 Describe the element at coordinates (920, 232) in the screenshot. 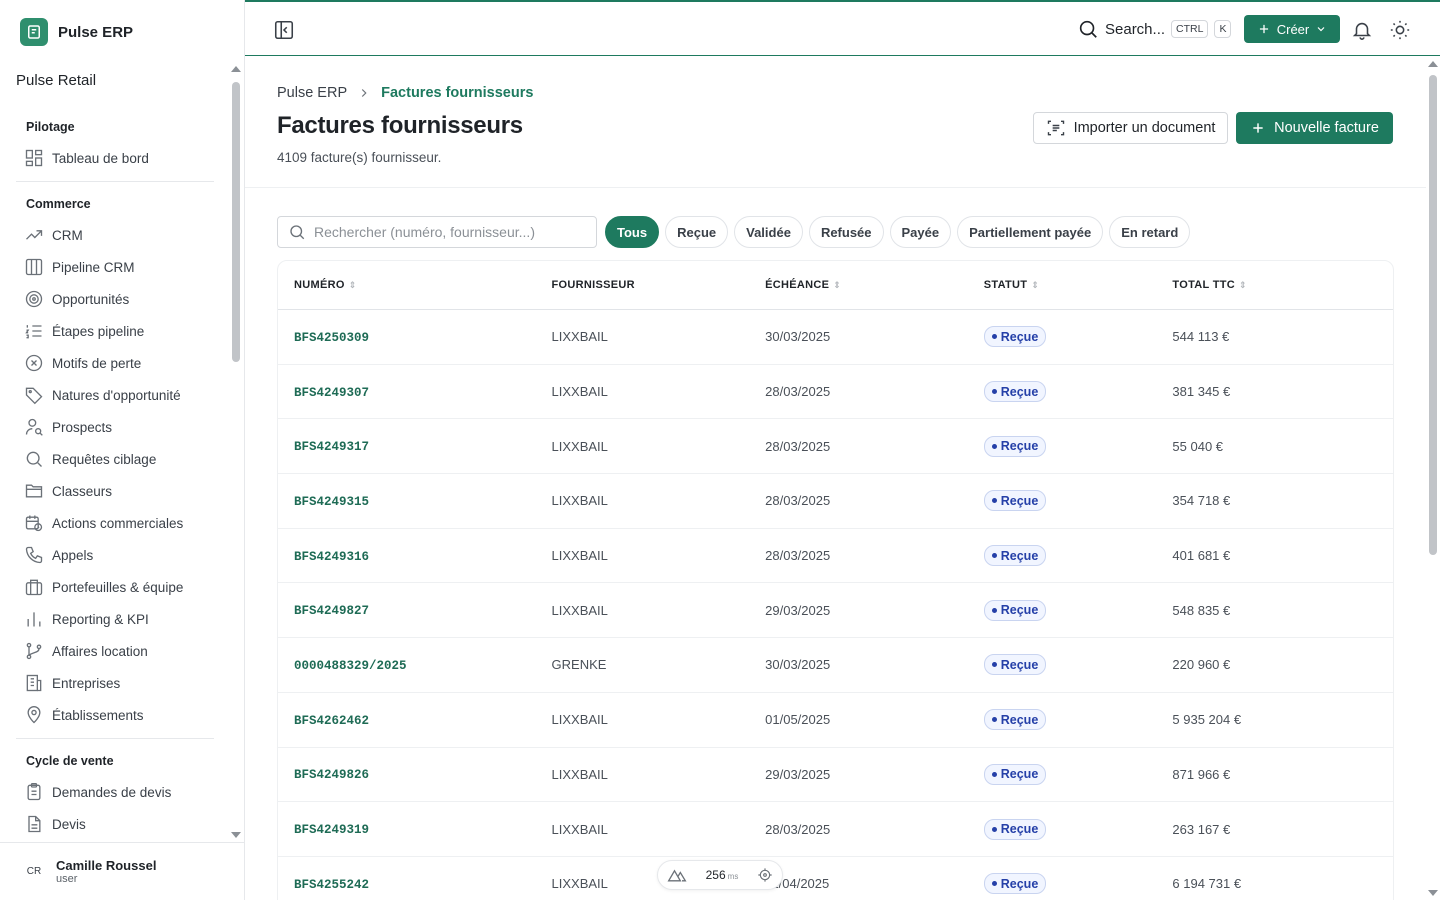

I see `filter-chip-payee: Payée` at that location.